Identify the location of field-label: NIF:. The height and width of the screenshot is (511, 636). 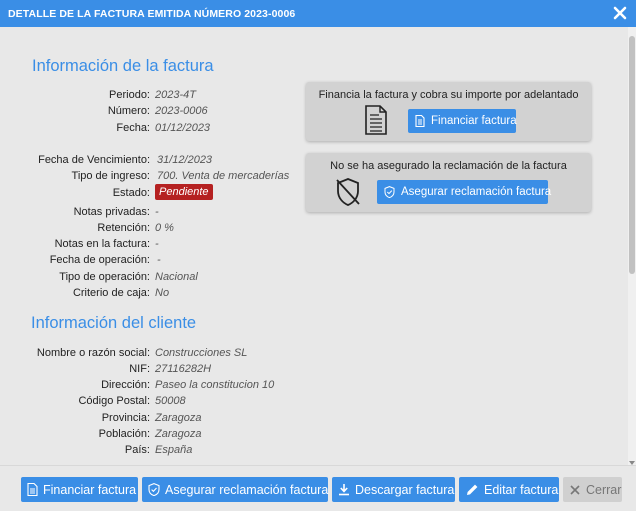
(139, 369).